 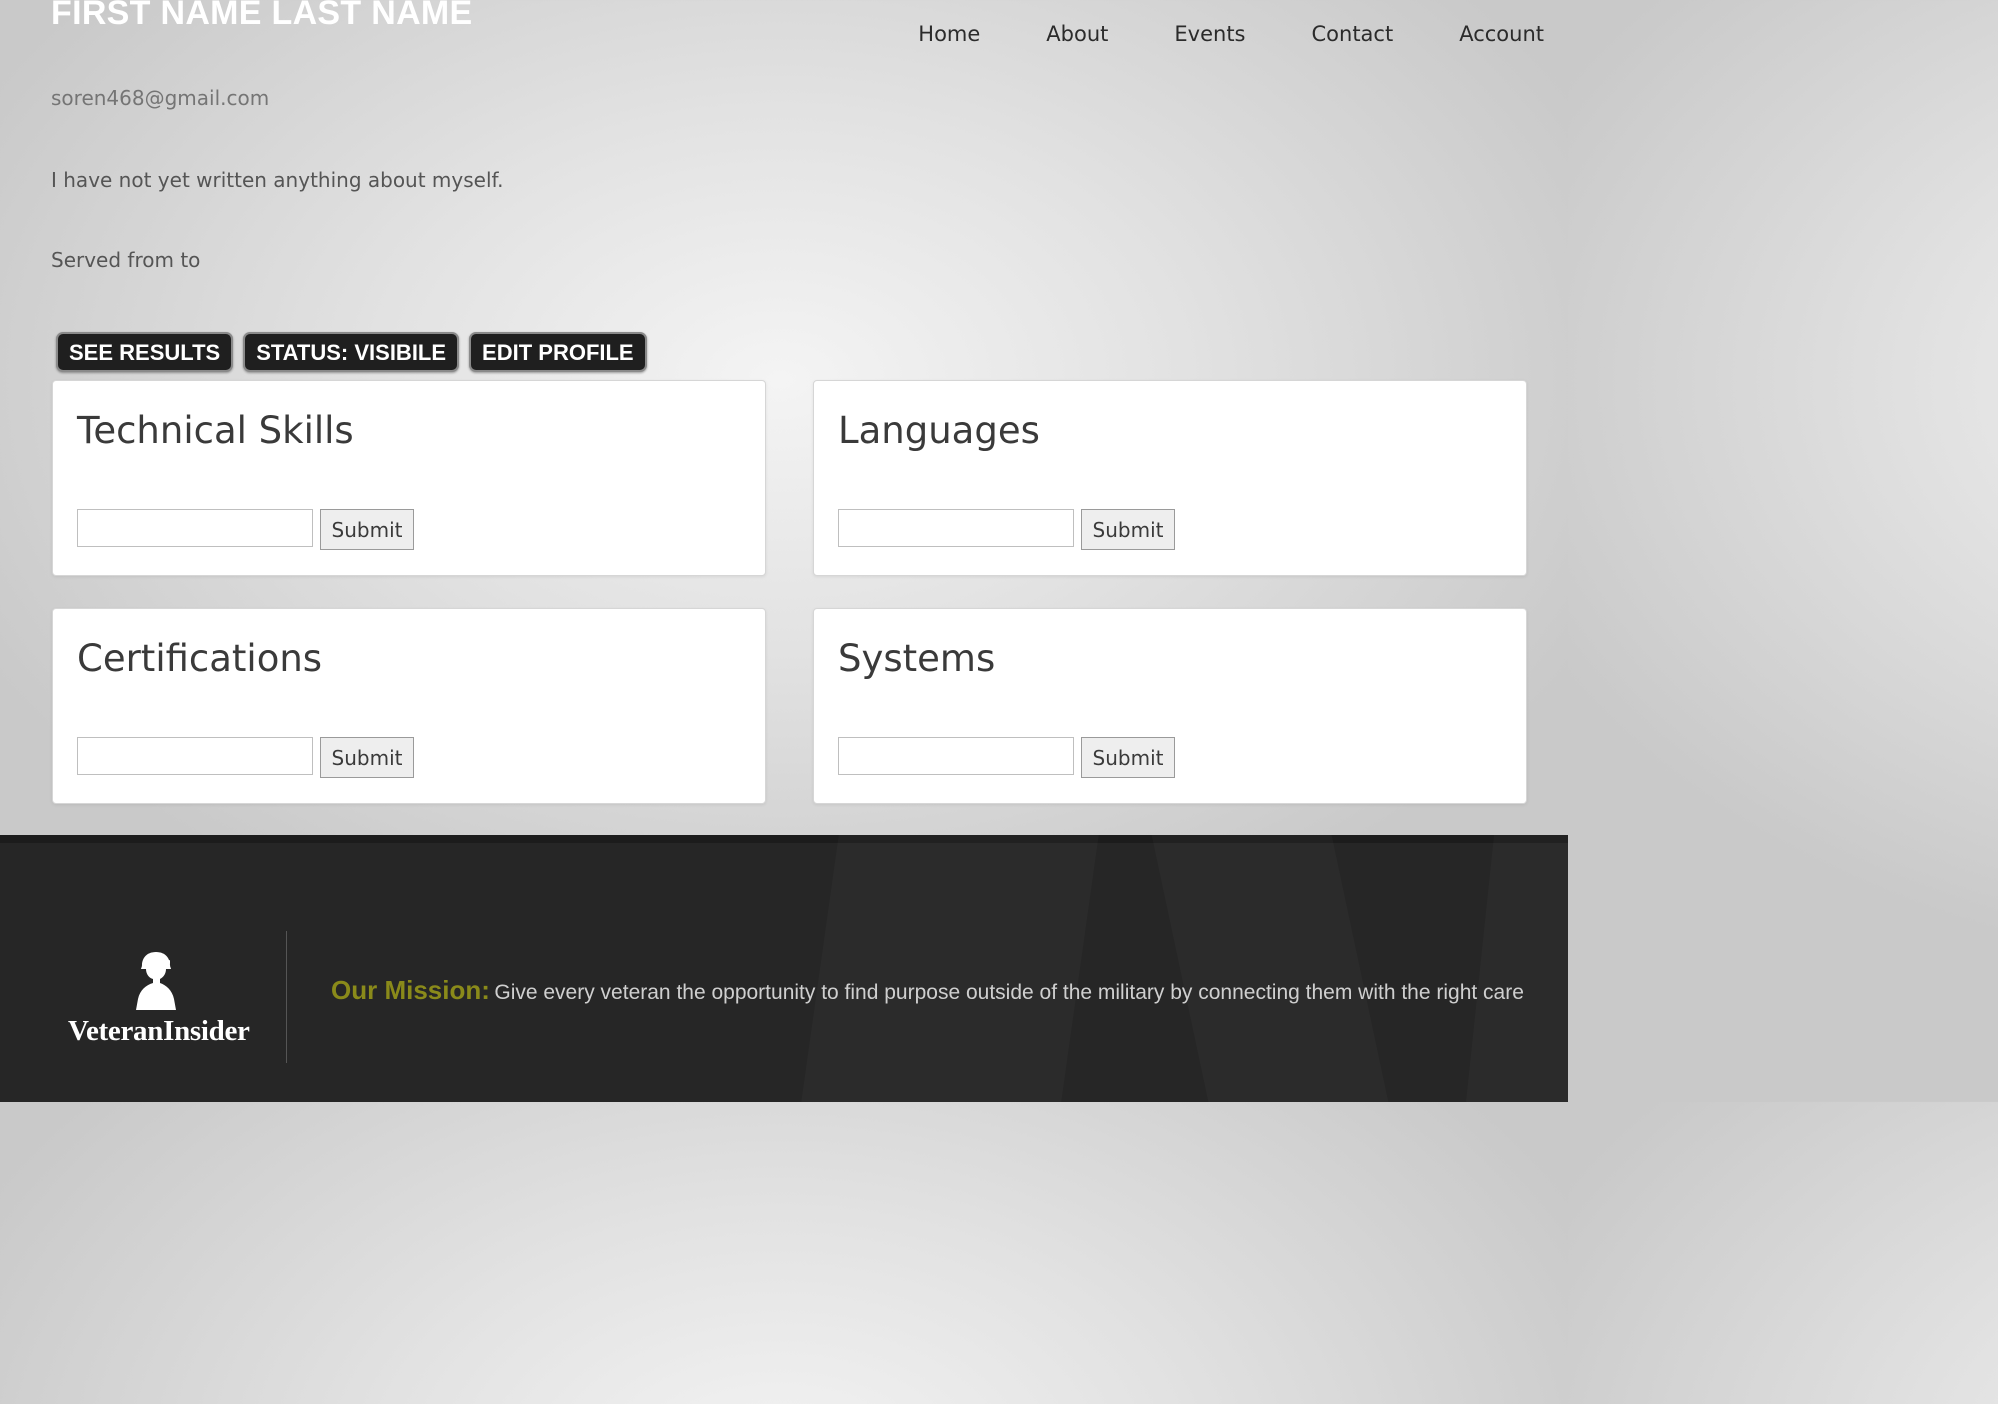 I want to click on technical-skills-card: Technical Skills Submit, so click(x=409, y=478).